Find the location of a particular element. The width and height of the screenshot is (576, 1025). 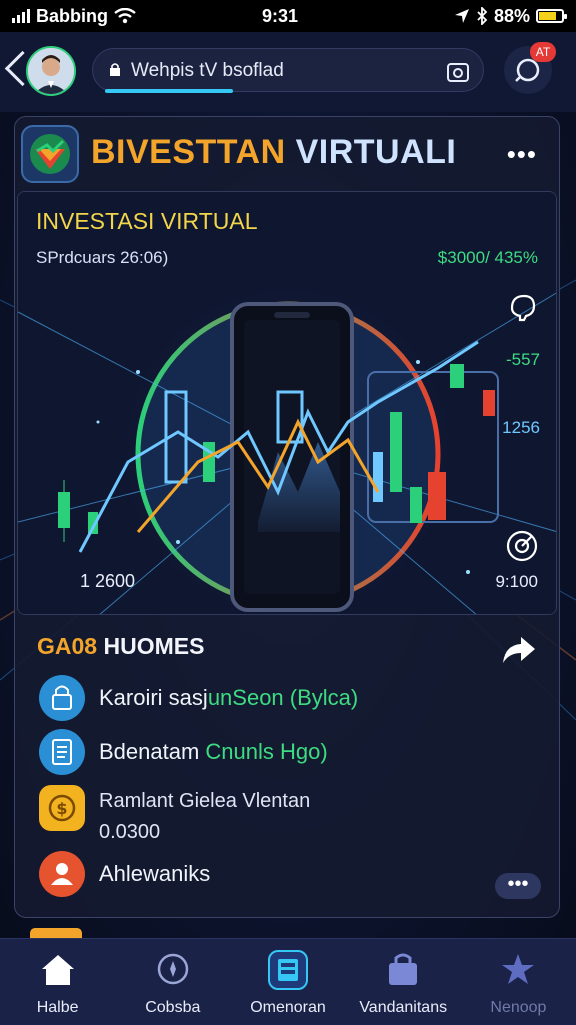

item-label: Bdenatam is located at coordinates (152, 751).